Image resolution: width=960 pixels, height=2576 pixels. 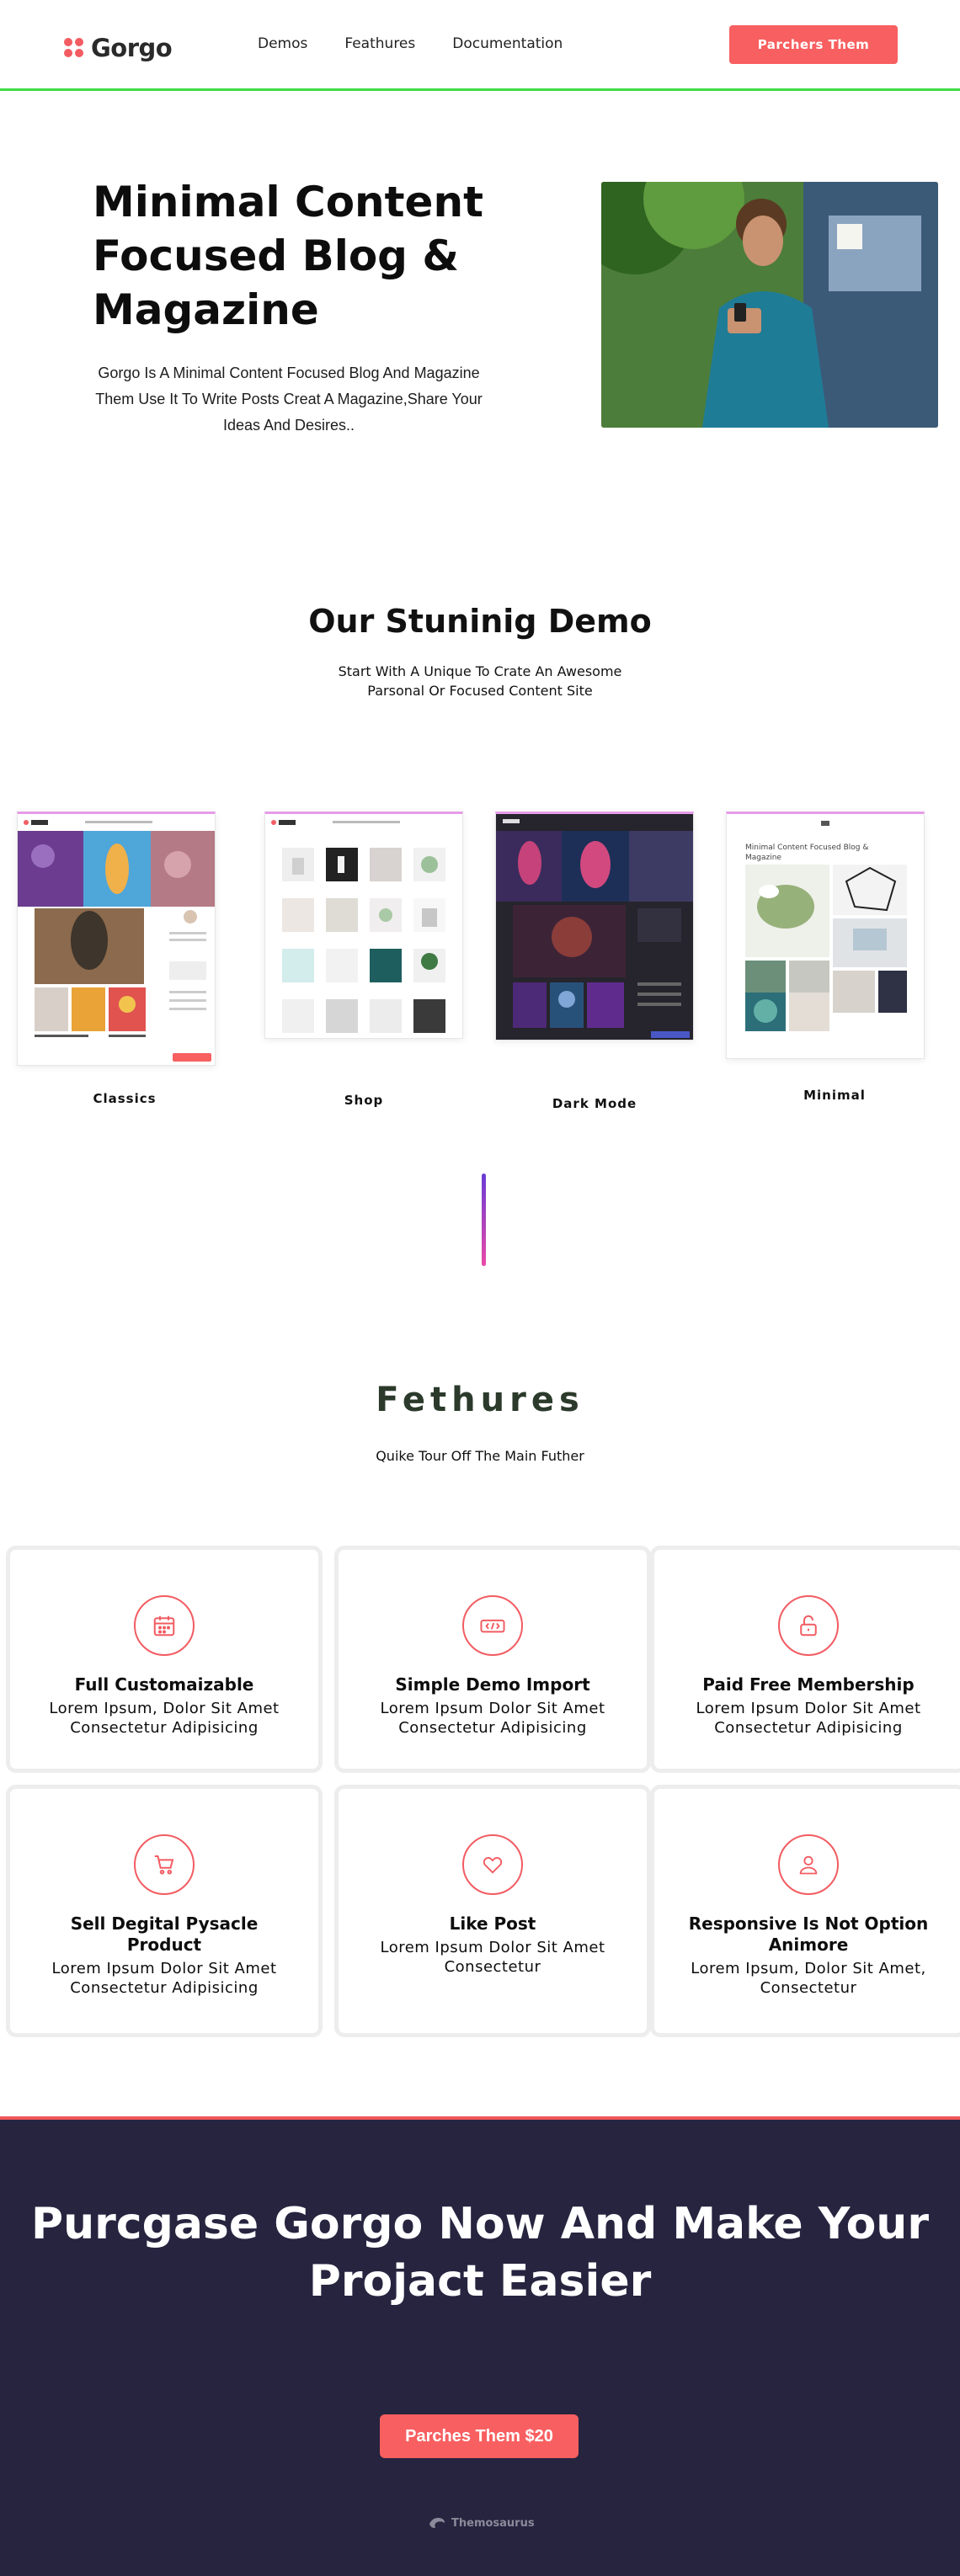 I want to click on brand-footer: Themosaurus, so click(x=481, y=2523).